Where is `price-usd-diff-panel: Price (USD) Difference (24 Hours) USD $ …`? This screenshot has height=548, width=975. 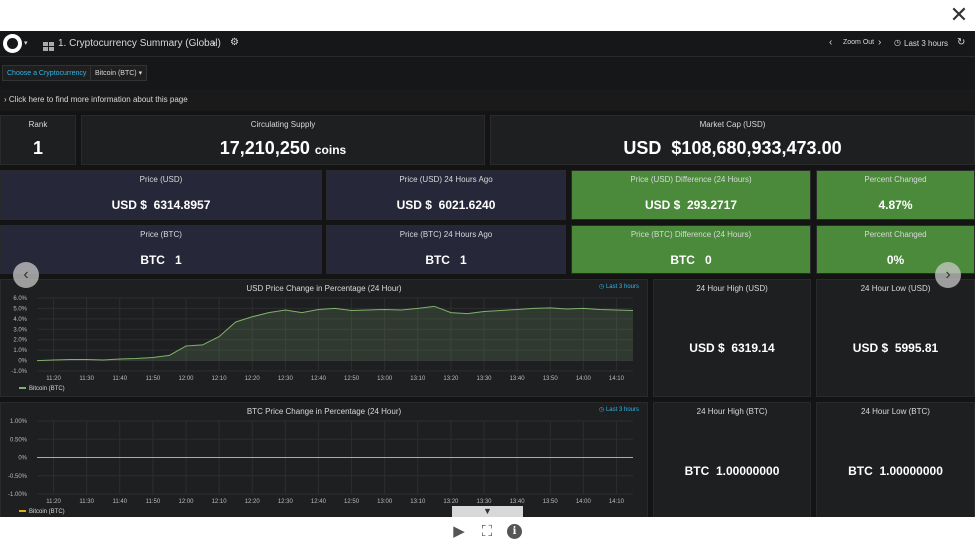
price-usd-diff-panel: Price (USD) Difference (24 Hours) USD $ … is located at coordinates (691, 195).